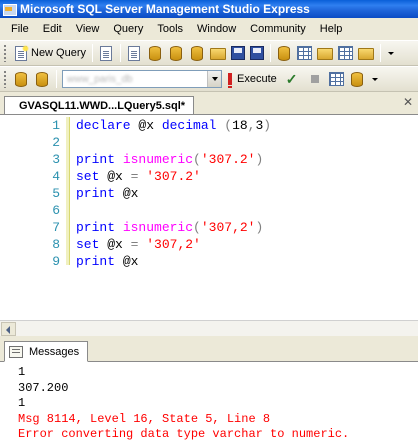 Image resolution: width=418 pixels, height=441 pixels. Describe the element at coordinates (56, 176) in the screenshot. I see `line-number: 4` at that location.